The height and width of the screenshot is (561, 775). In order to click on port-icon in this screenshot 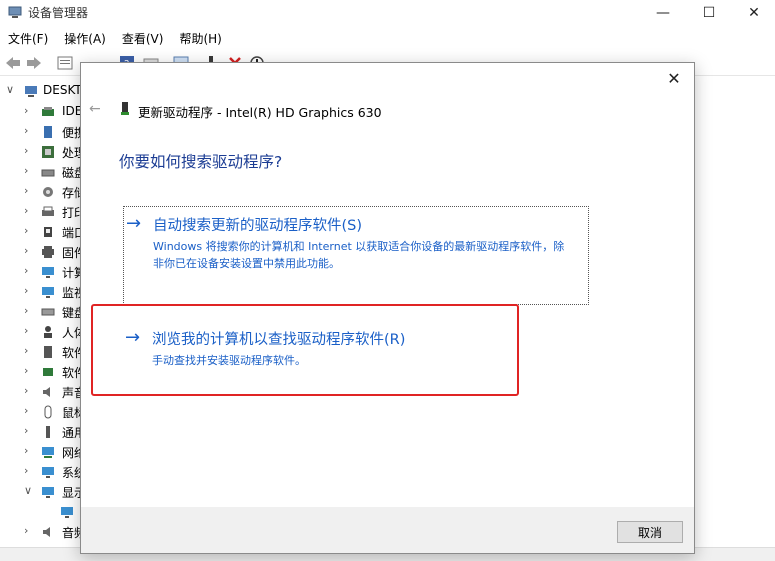, I will do `click(48, 232)`.